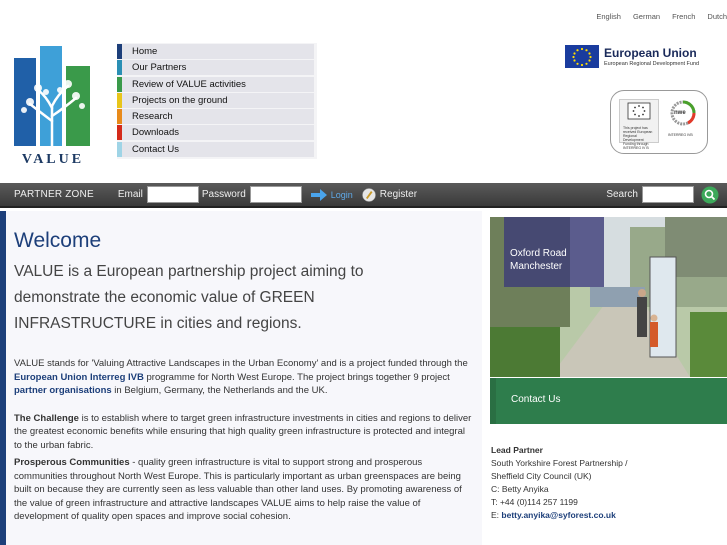 The width and height of the screenshot is (727, 545). I want to click on eu-title: European Union, so click(650, 53).